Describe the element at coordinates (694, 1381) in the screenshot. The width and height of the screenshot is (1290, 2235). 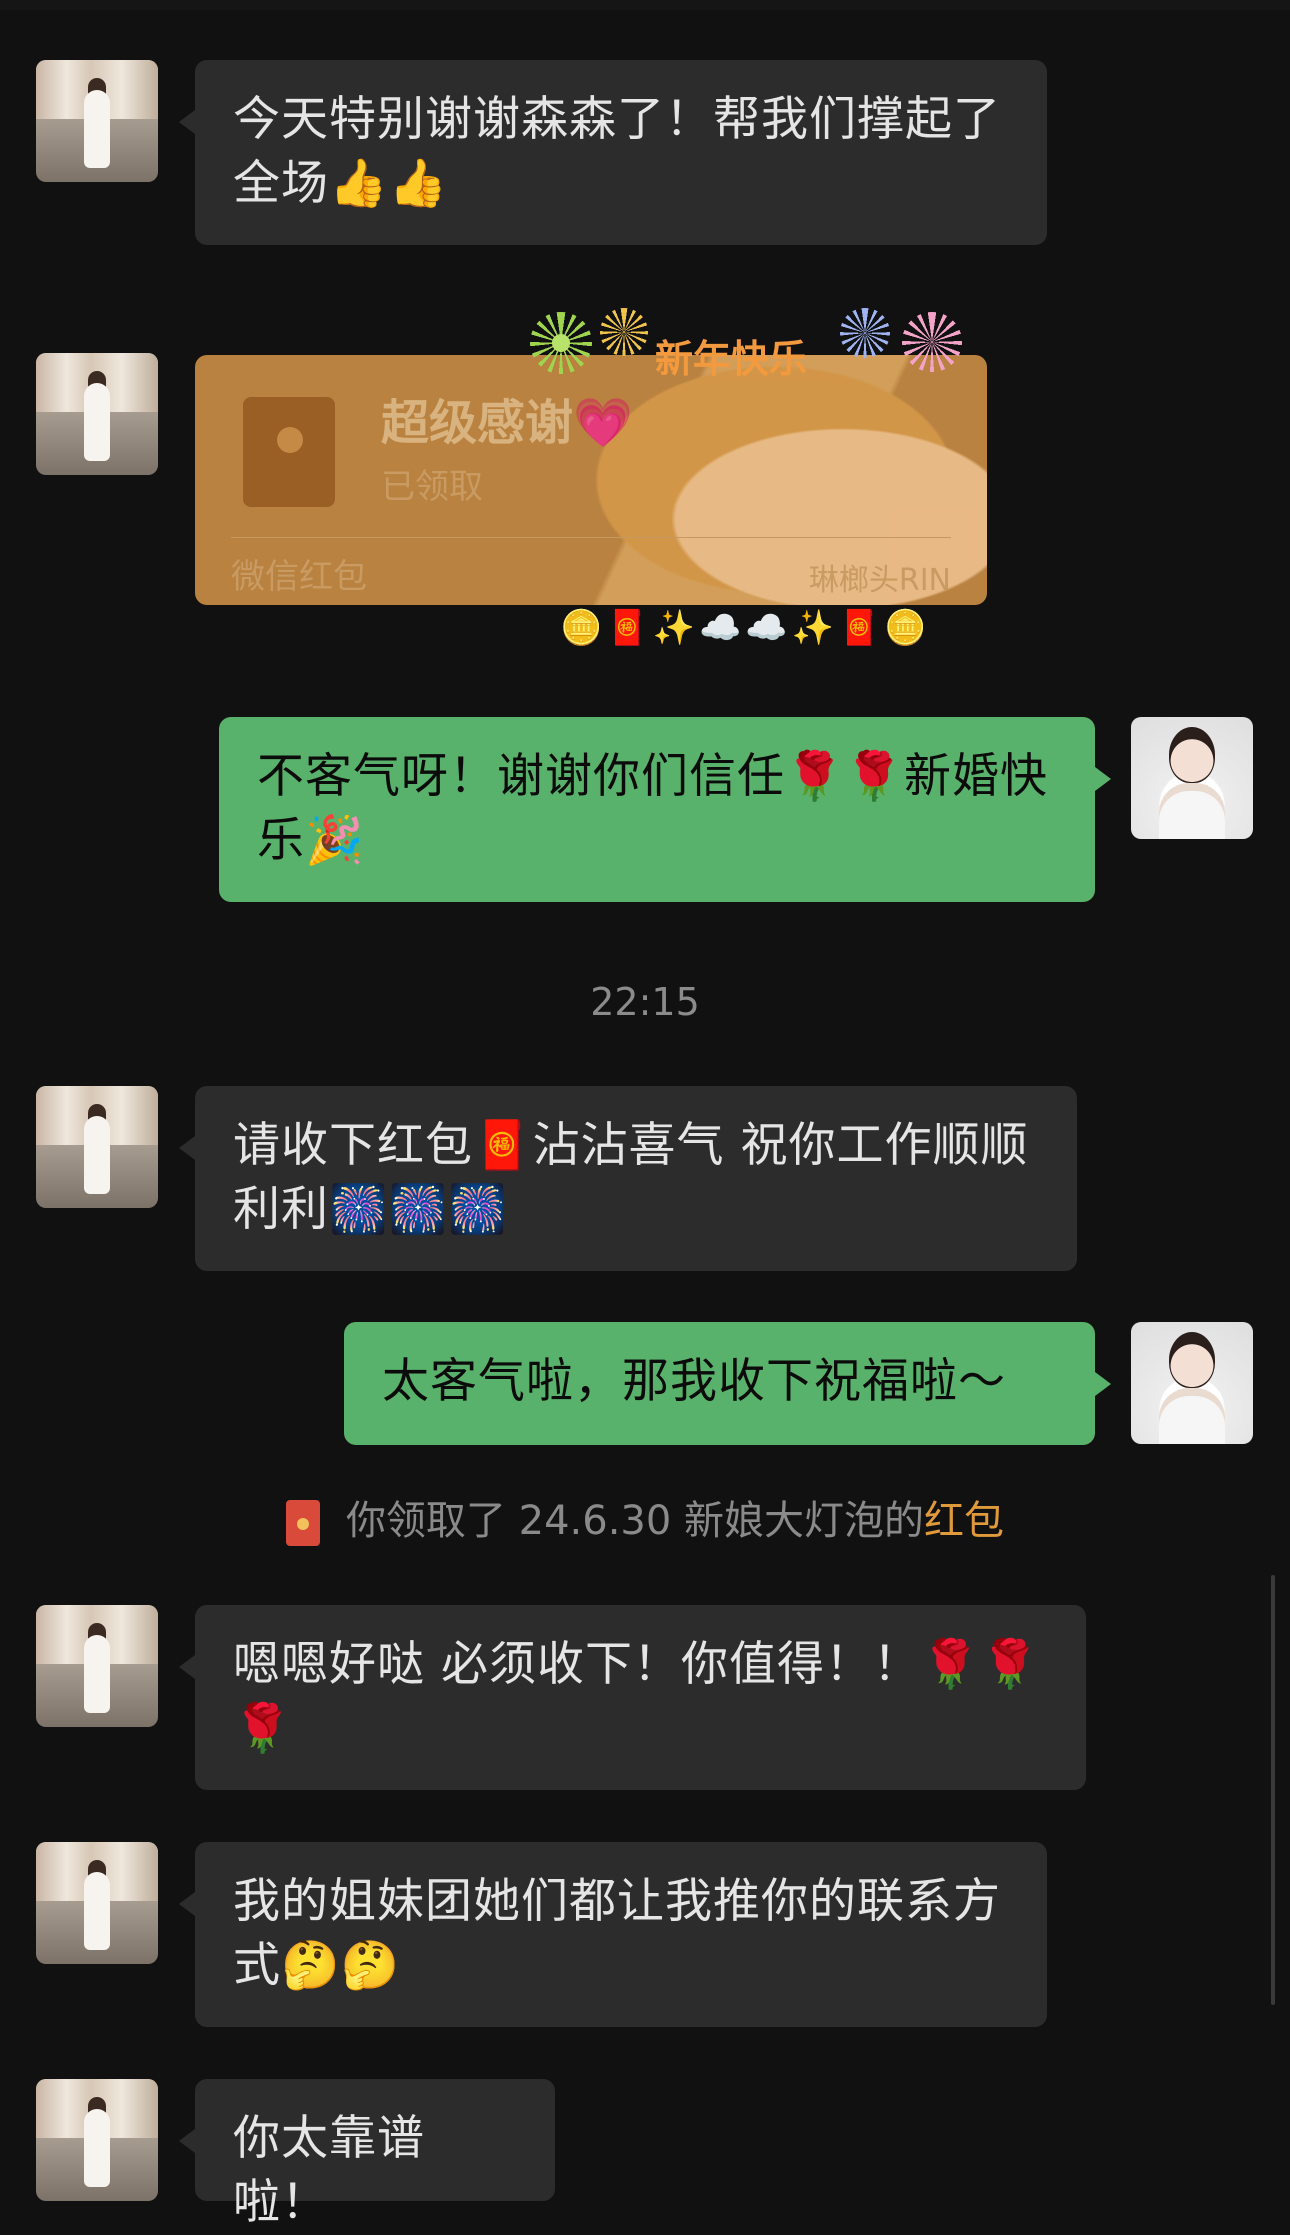
I see `message-text: 太客气啦，那我收下祝福啦～` at that location.